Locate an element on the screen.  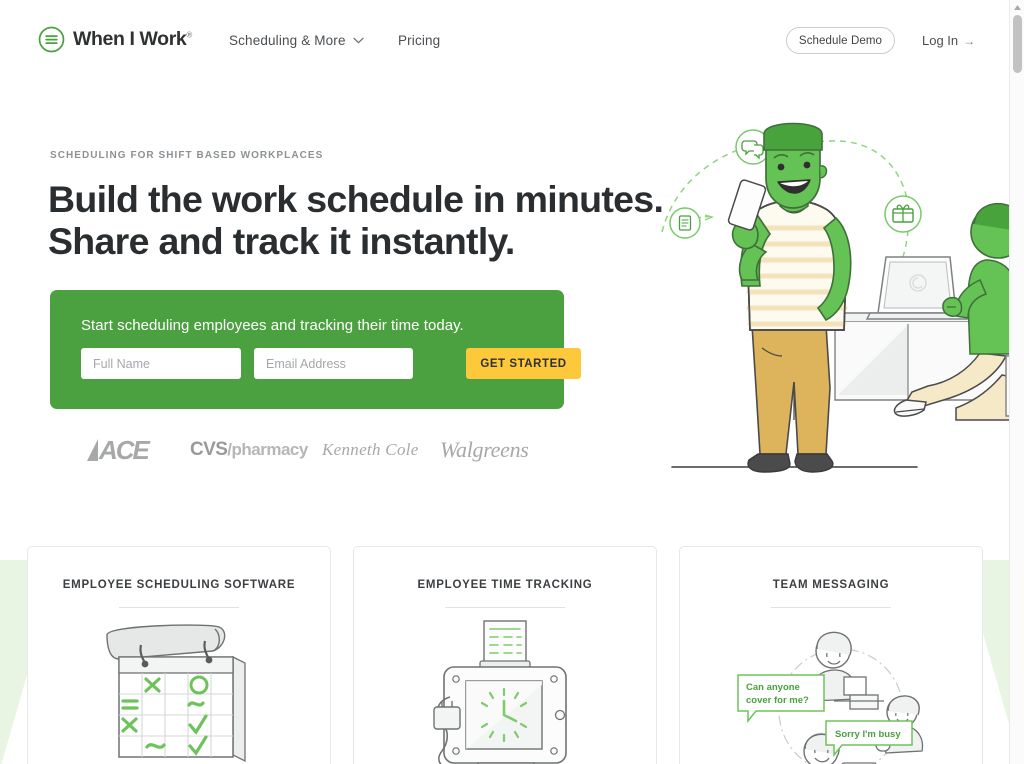
chat-bubble-1: Can anyone cover for me? is located at coordinates (781, 699).